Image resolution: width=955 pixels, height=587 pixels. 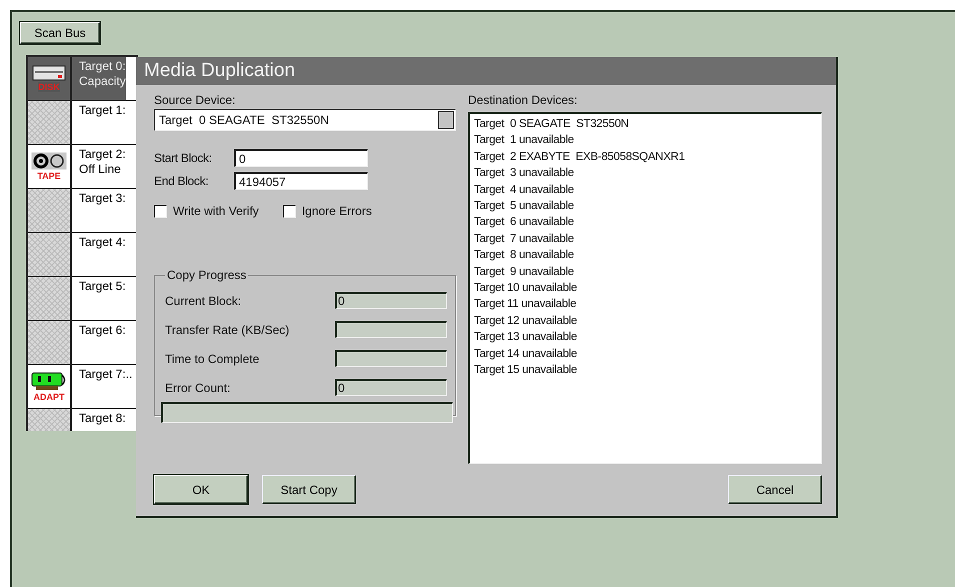 What do you see at coordinates (83, 123) in the screenshot?
I see `device-item: Target 1:` at bounding box center [83, 123].